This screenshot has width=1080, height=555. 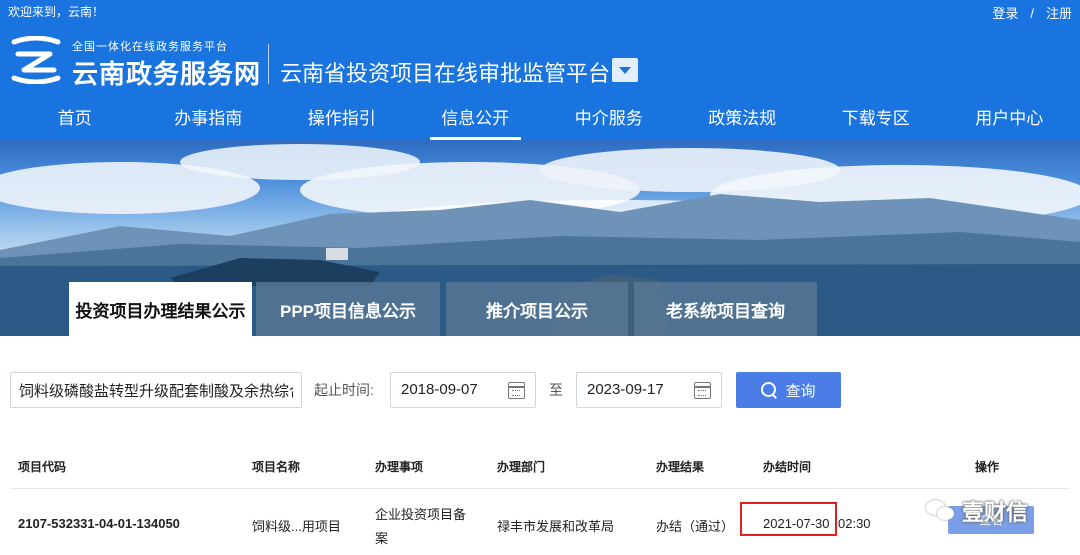 What do you see at coordinates (344, 390) in the screenshot?
I see `date-range-label: 起止时间:` at bounding box center [344, 390].